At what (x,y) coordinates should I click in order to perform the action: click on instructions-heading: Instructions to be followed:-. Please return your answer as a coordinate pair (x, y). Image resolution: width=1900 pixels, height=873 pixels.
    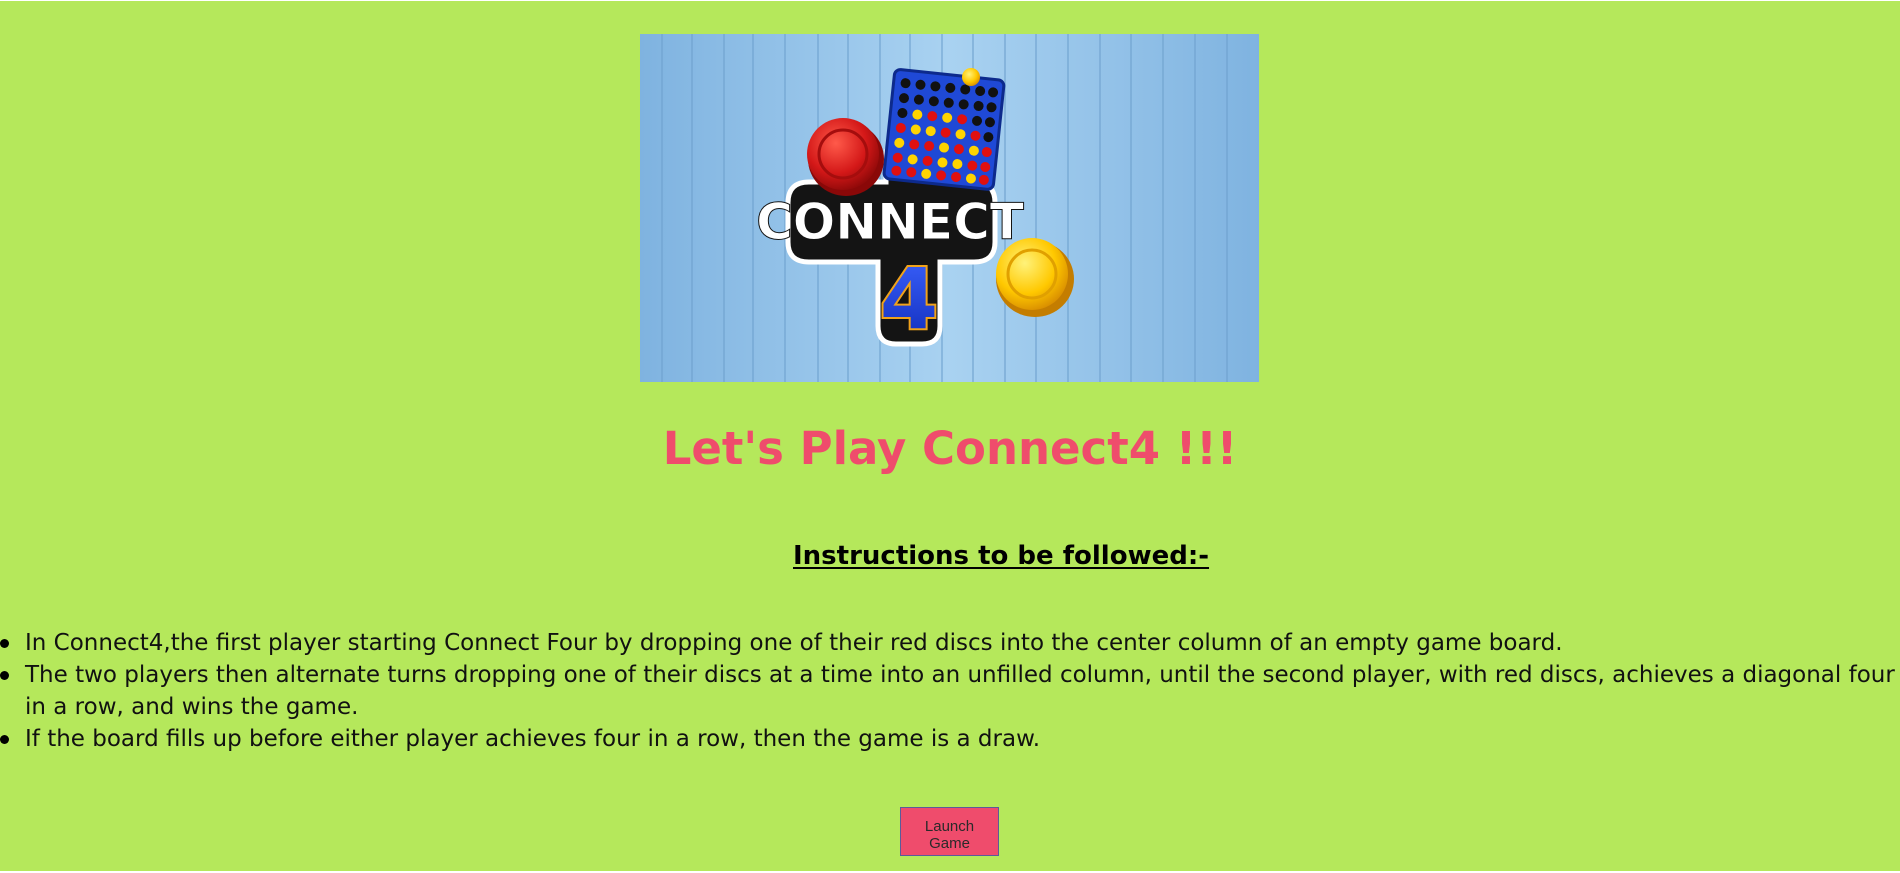
    Looking at the image, I should click on (1001, 556).